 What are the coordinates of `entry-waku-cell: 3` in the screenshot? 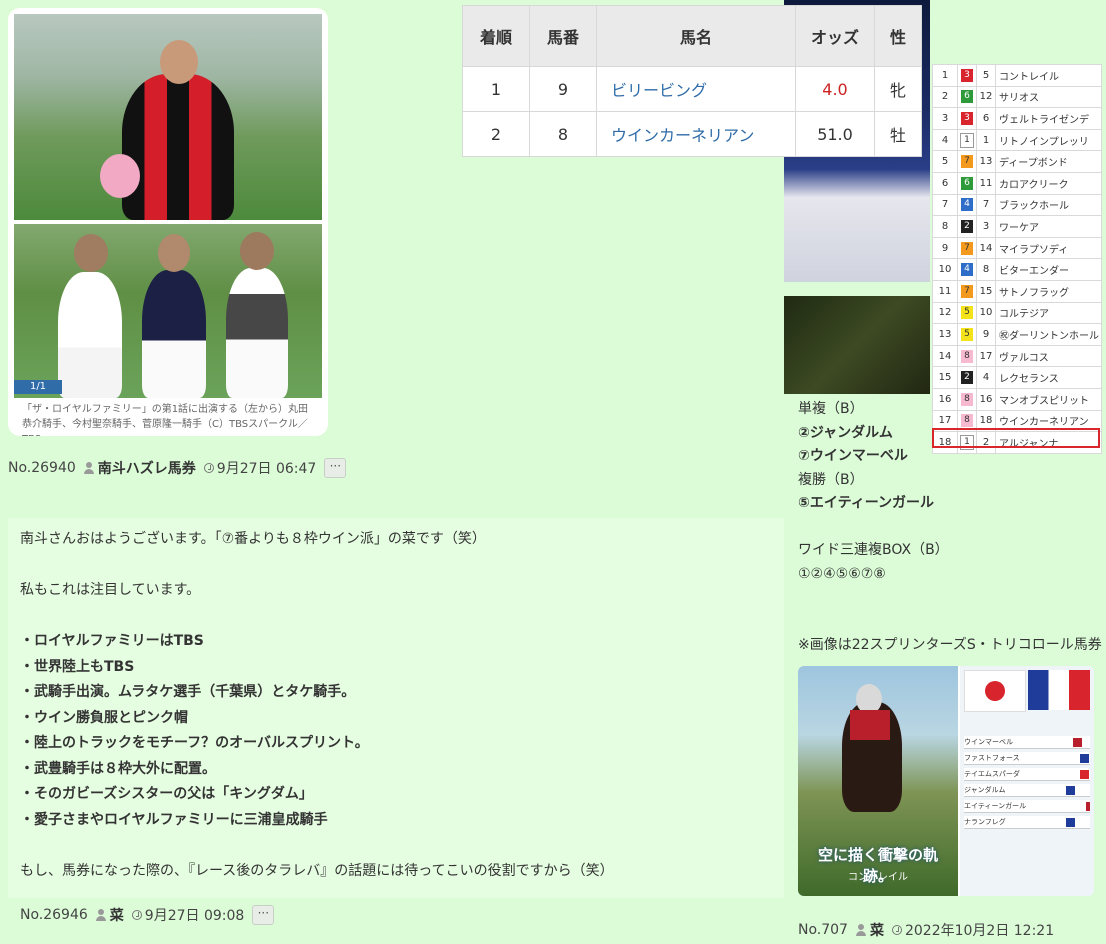 It's located at (967, 75).